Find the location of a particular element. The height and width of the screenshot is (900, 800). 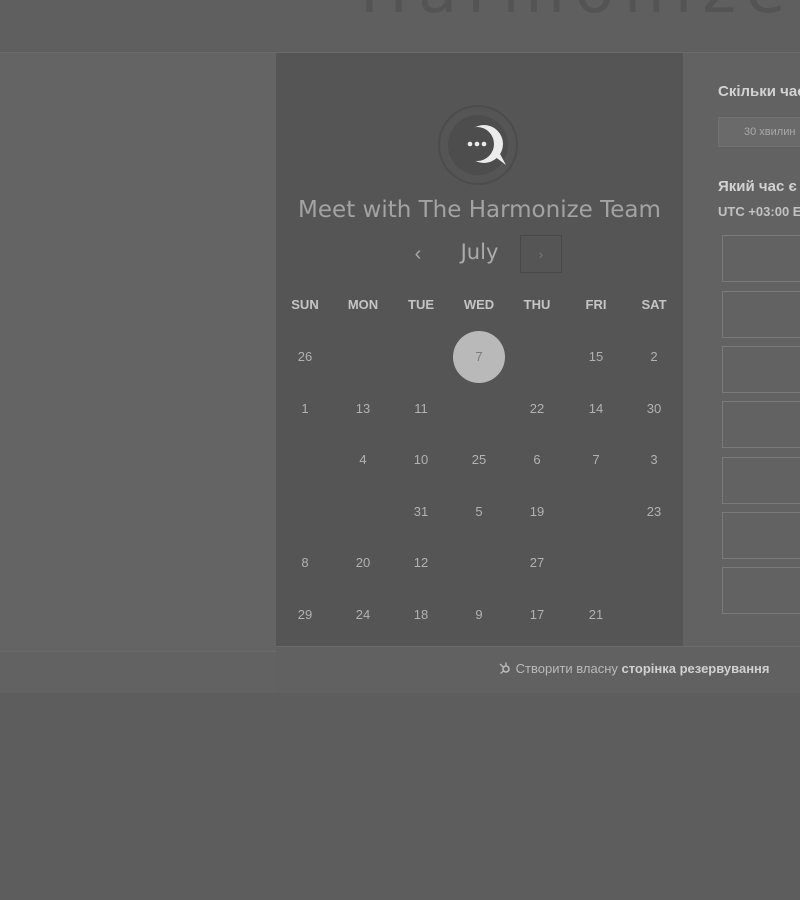

page-header: Harmonize is located at coordinates (400, 26).